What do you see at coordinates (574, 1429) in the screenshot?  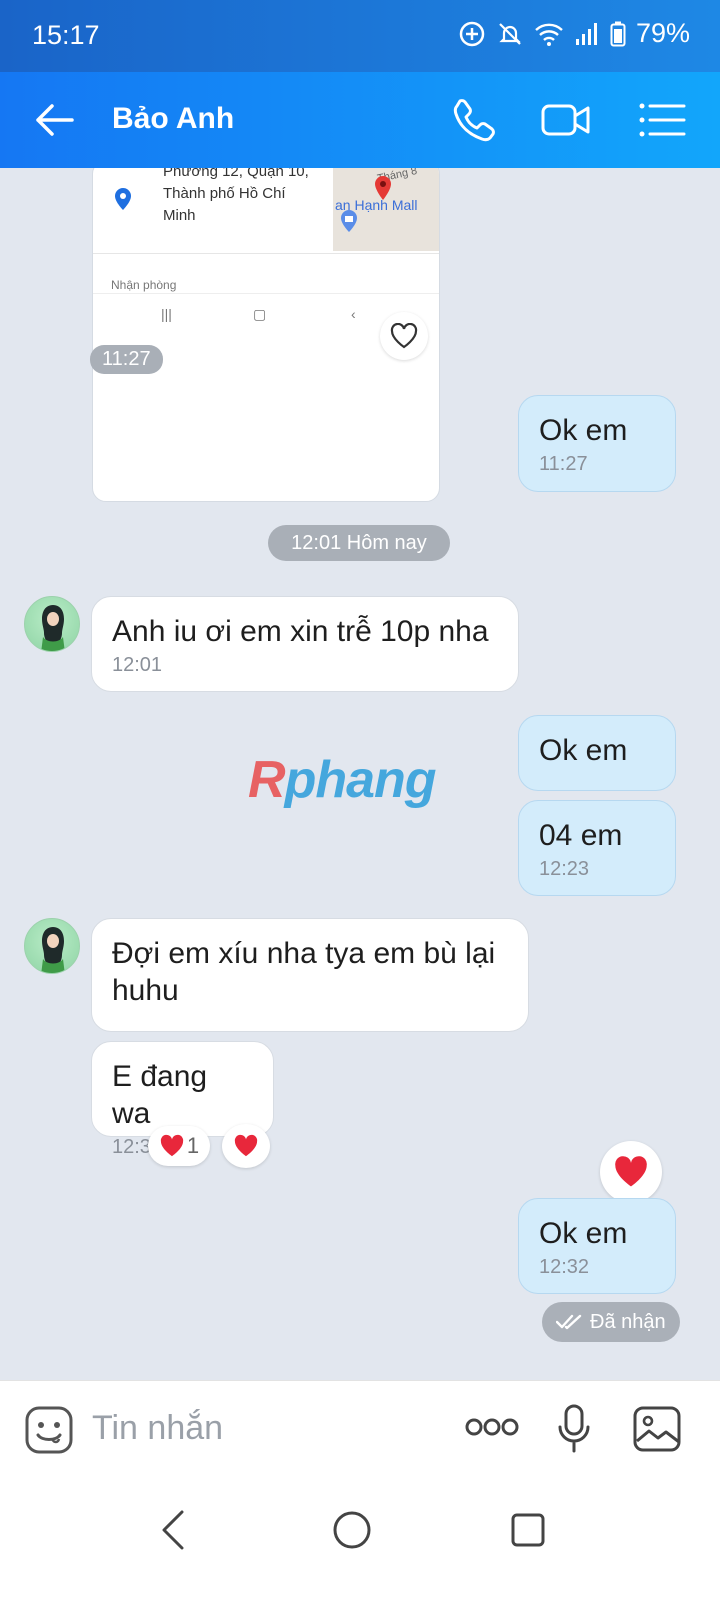 I see `microphone-icon` at bounding box center [574, 1429].